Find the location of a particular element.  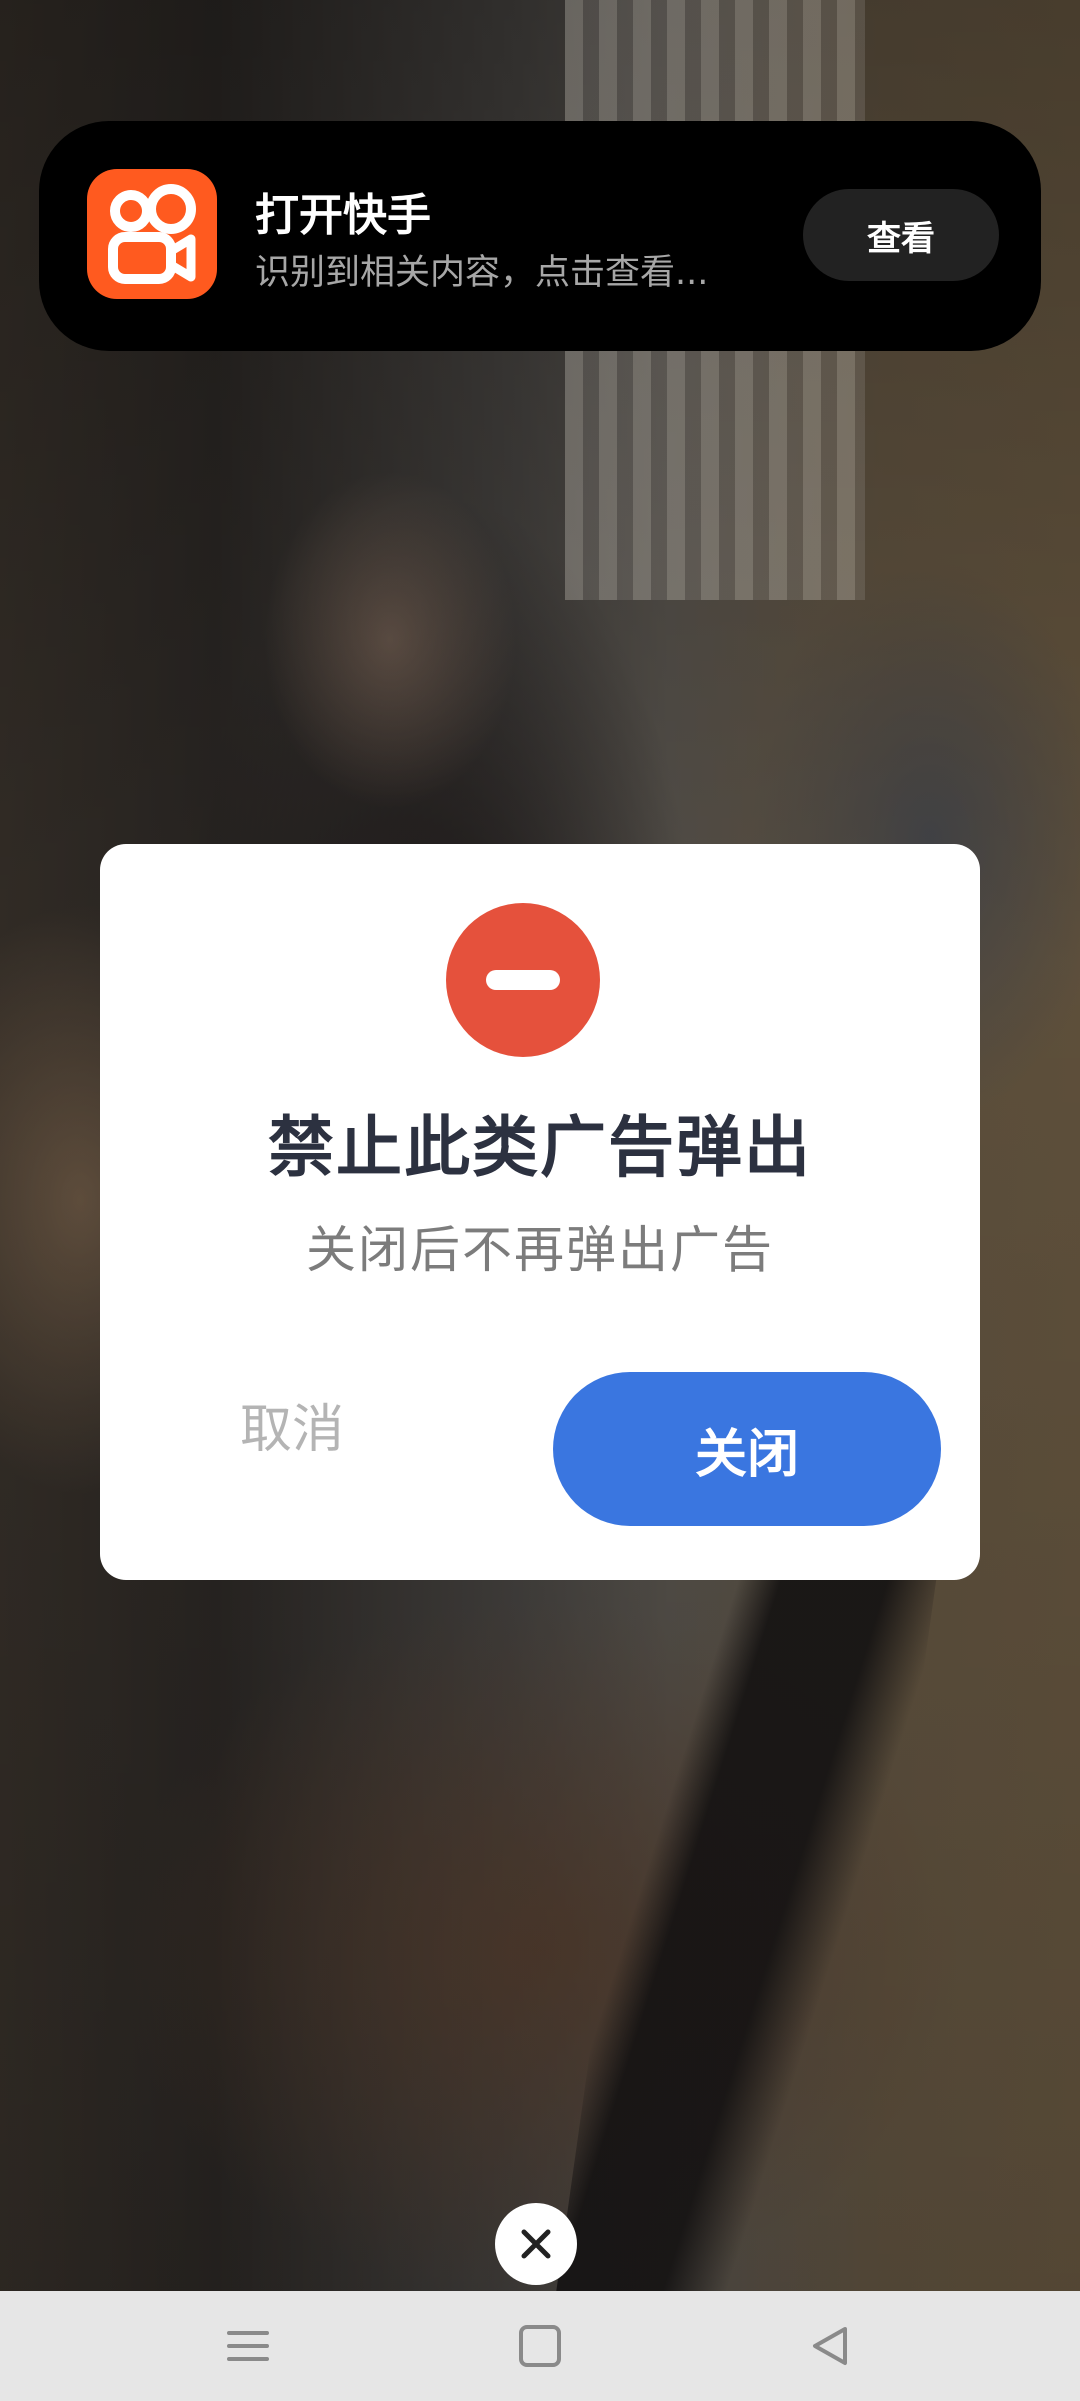

system-nav-bar is located at coordinates (540, 2346).